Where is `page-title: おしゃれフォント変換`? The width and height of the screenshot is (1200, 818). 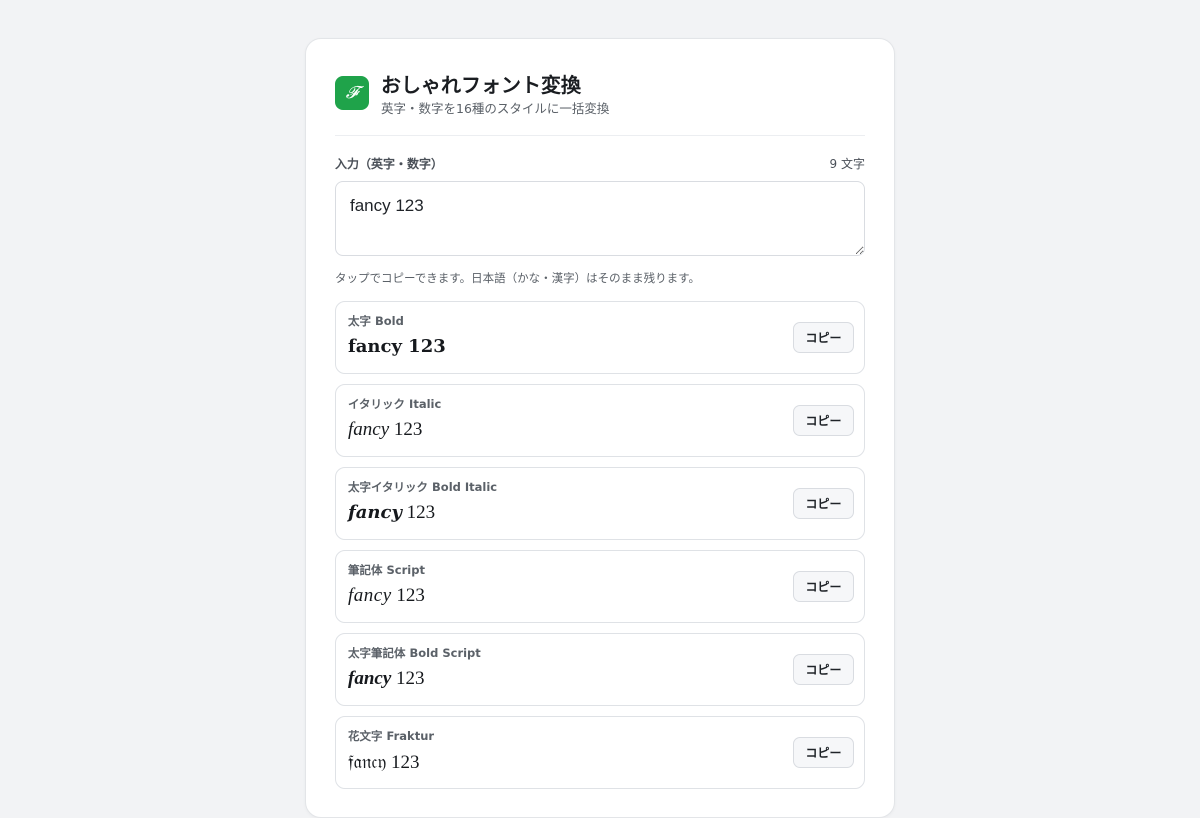
page-title: おしゃれフォント変換 is located at coordinates (481, 85).